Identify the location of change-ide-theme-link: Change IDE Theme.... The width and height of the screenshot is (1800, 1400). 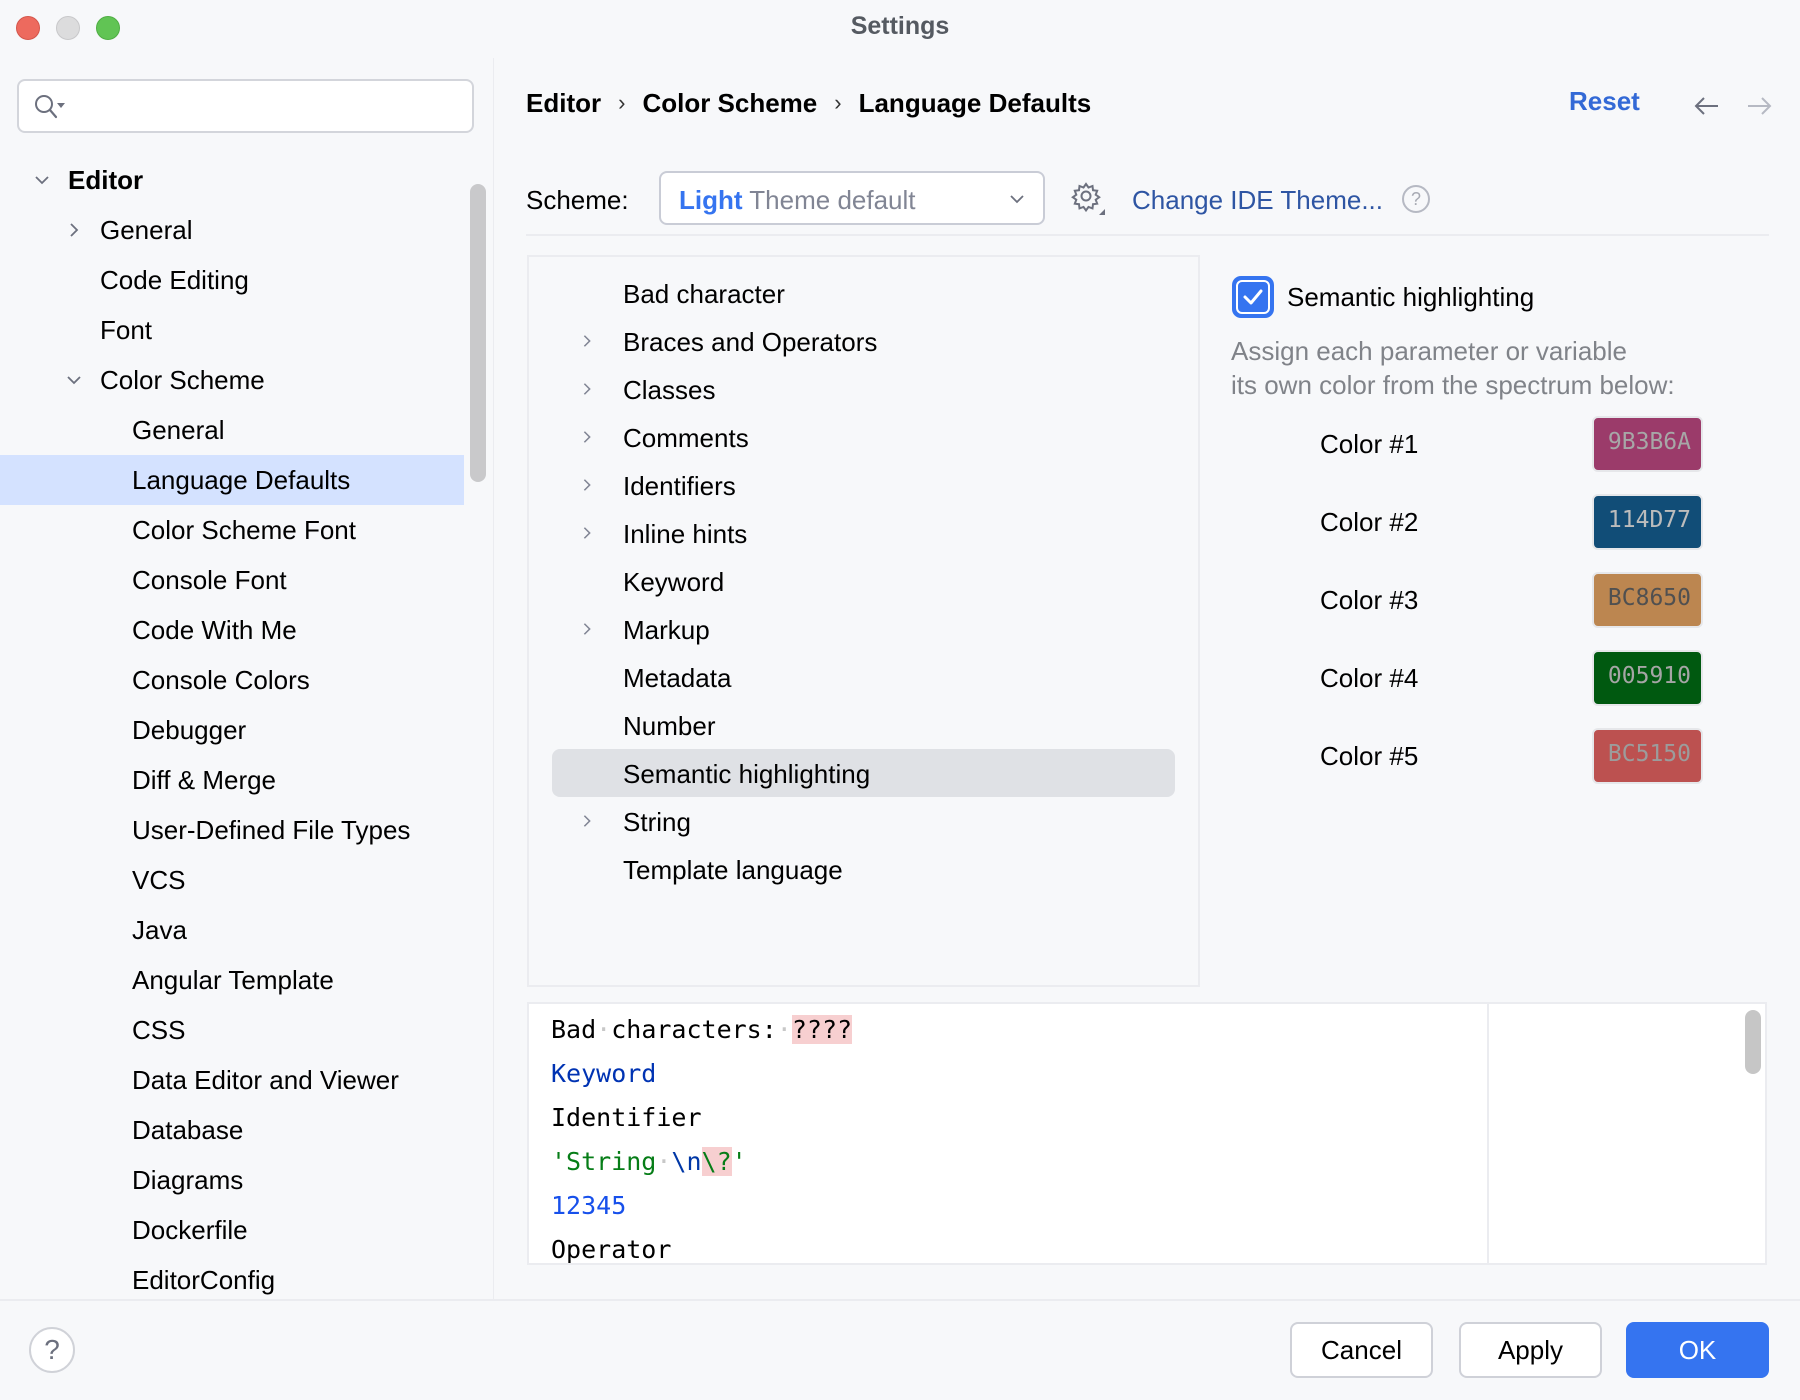
(1257, 200).